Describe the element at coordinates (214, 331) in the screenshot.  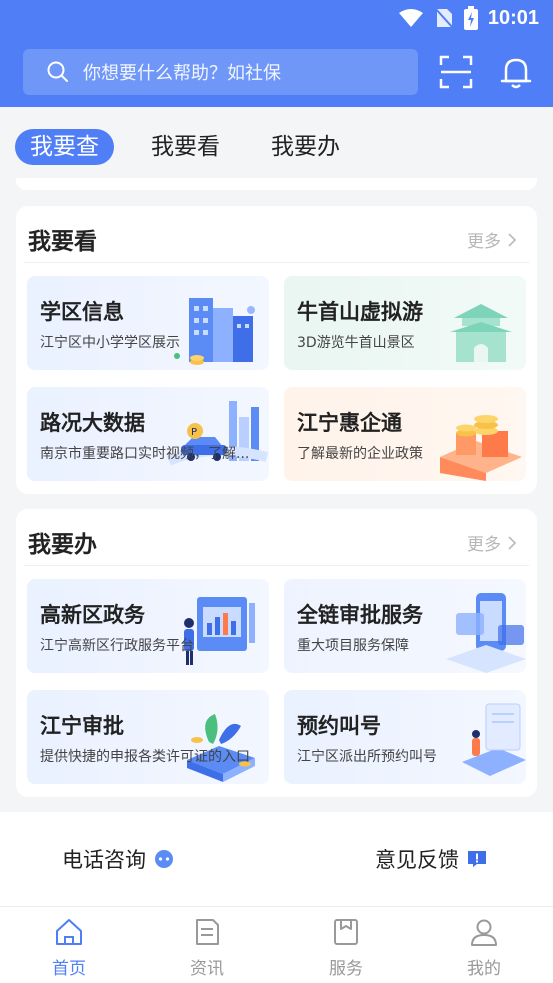
I see `buildings-illustration` at that location.